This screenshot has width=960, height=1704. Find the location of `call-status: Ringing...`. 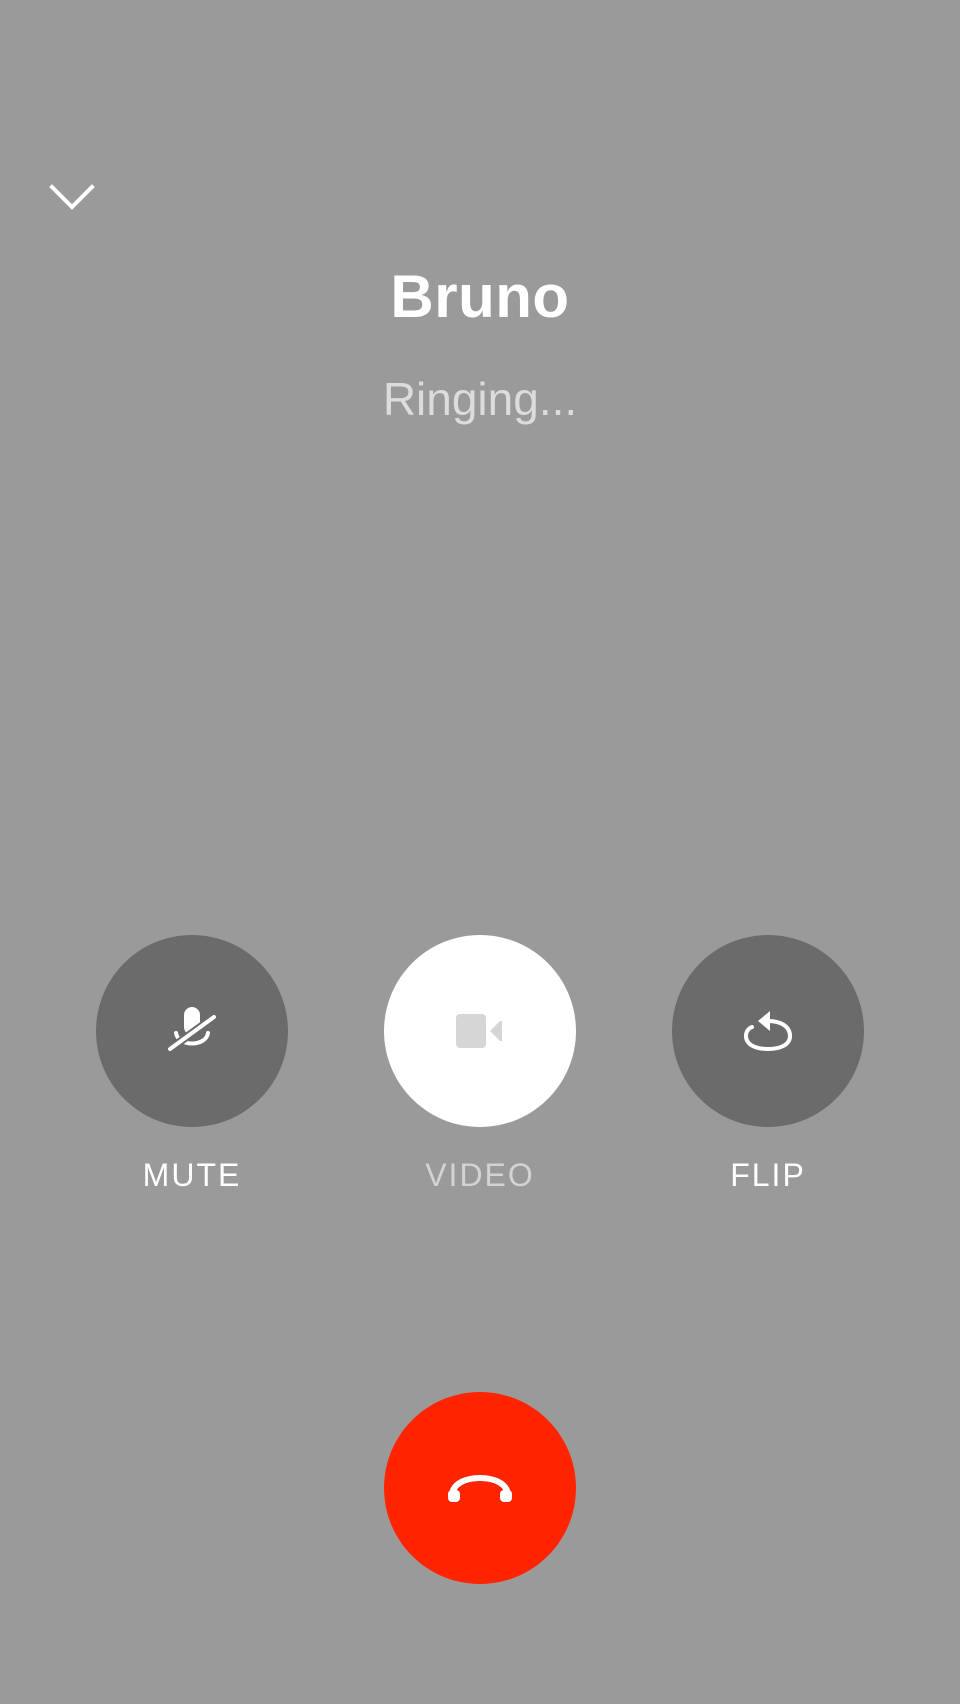

call-status: Ringing... is located at coordinates (480, 399).